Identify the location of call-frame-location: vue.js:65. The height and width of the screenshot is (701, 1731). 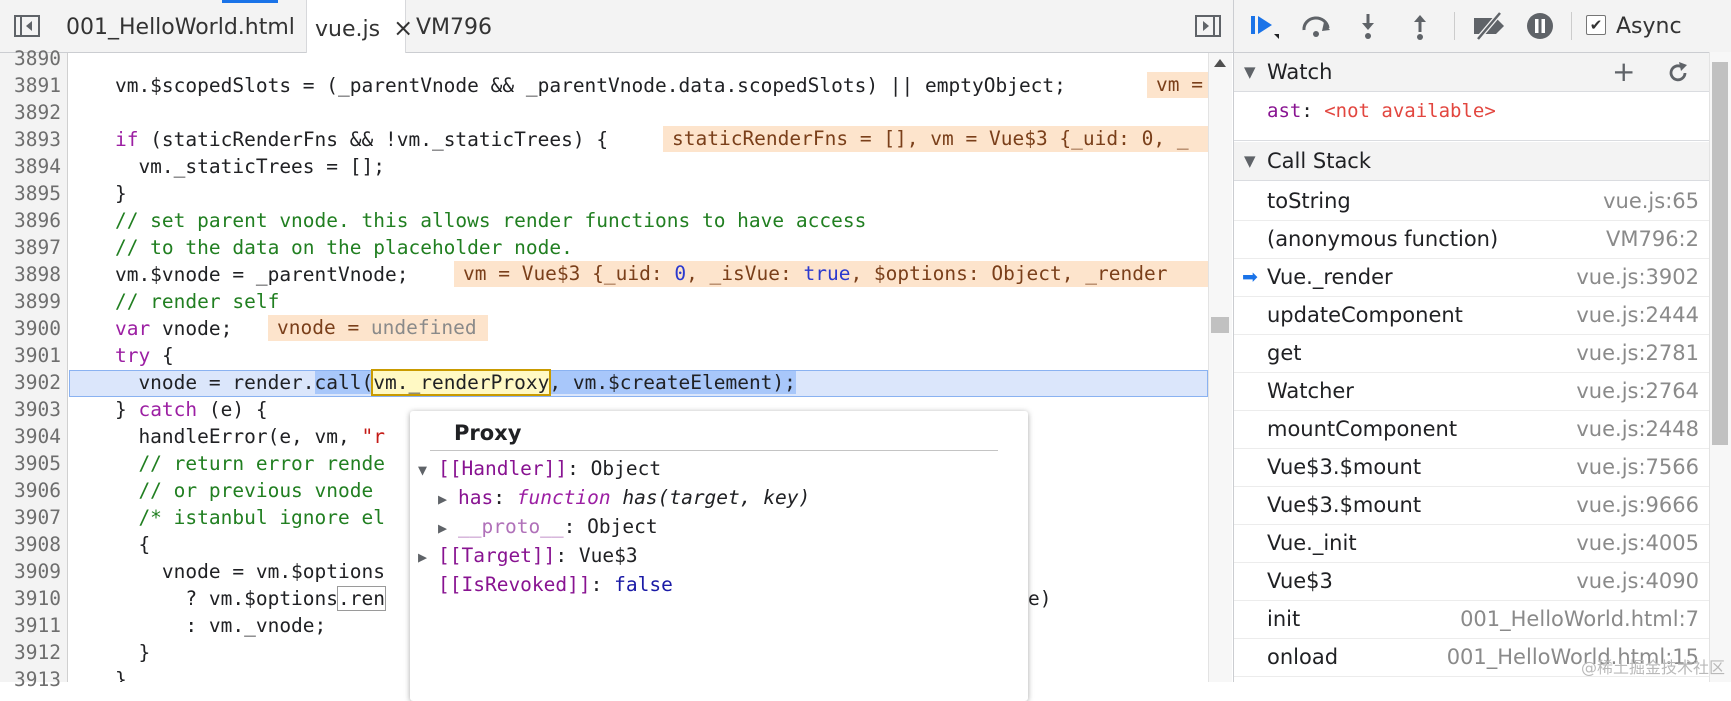
(1651, 201).